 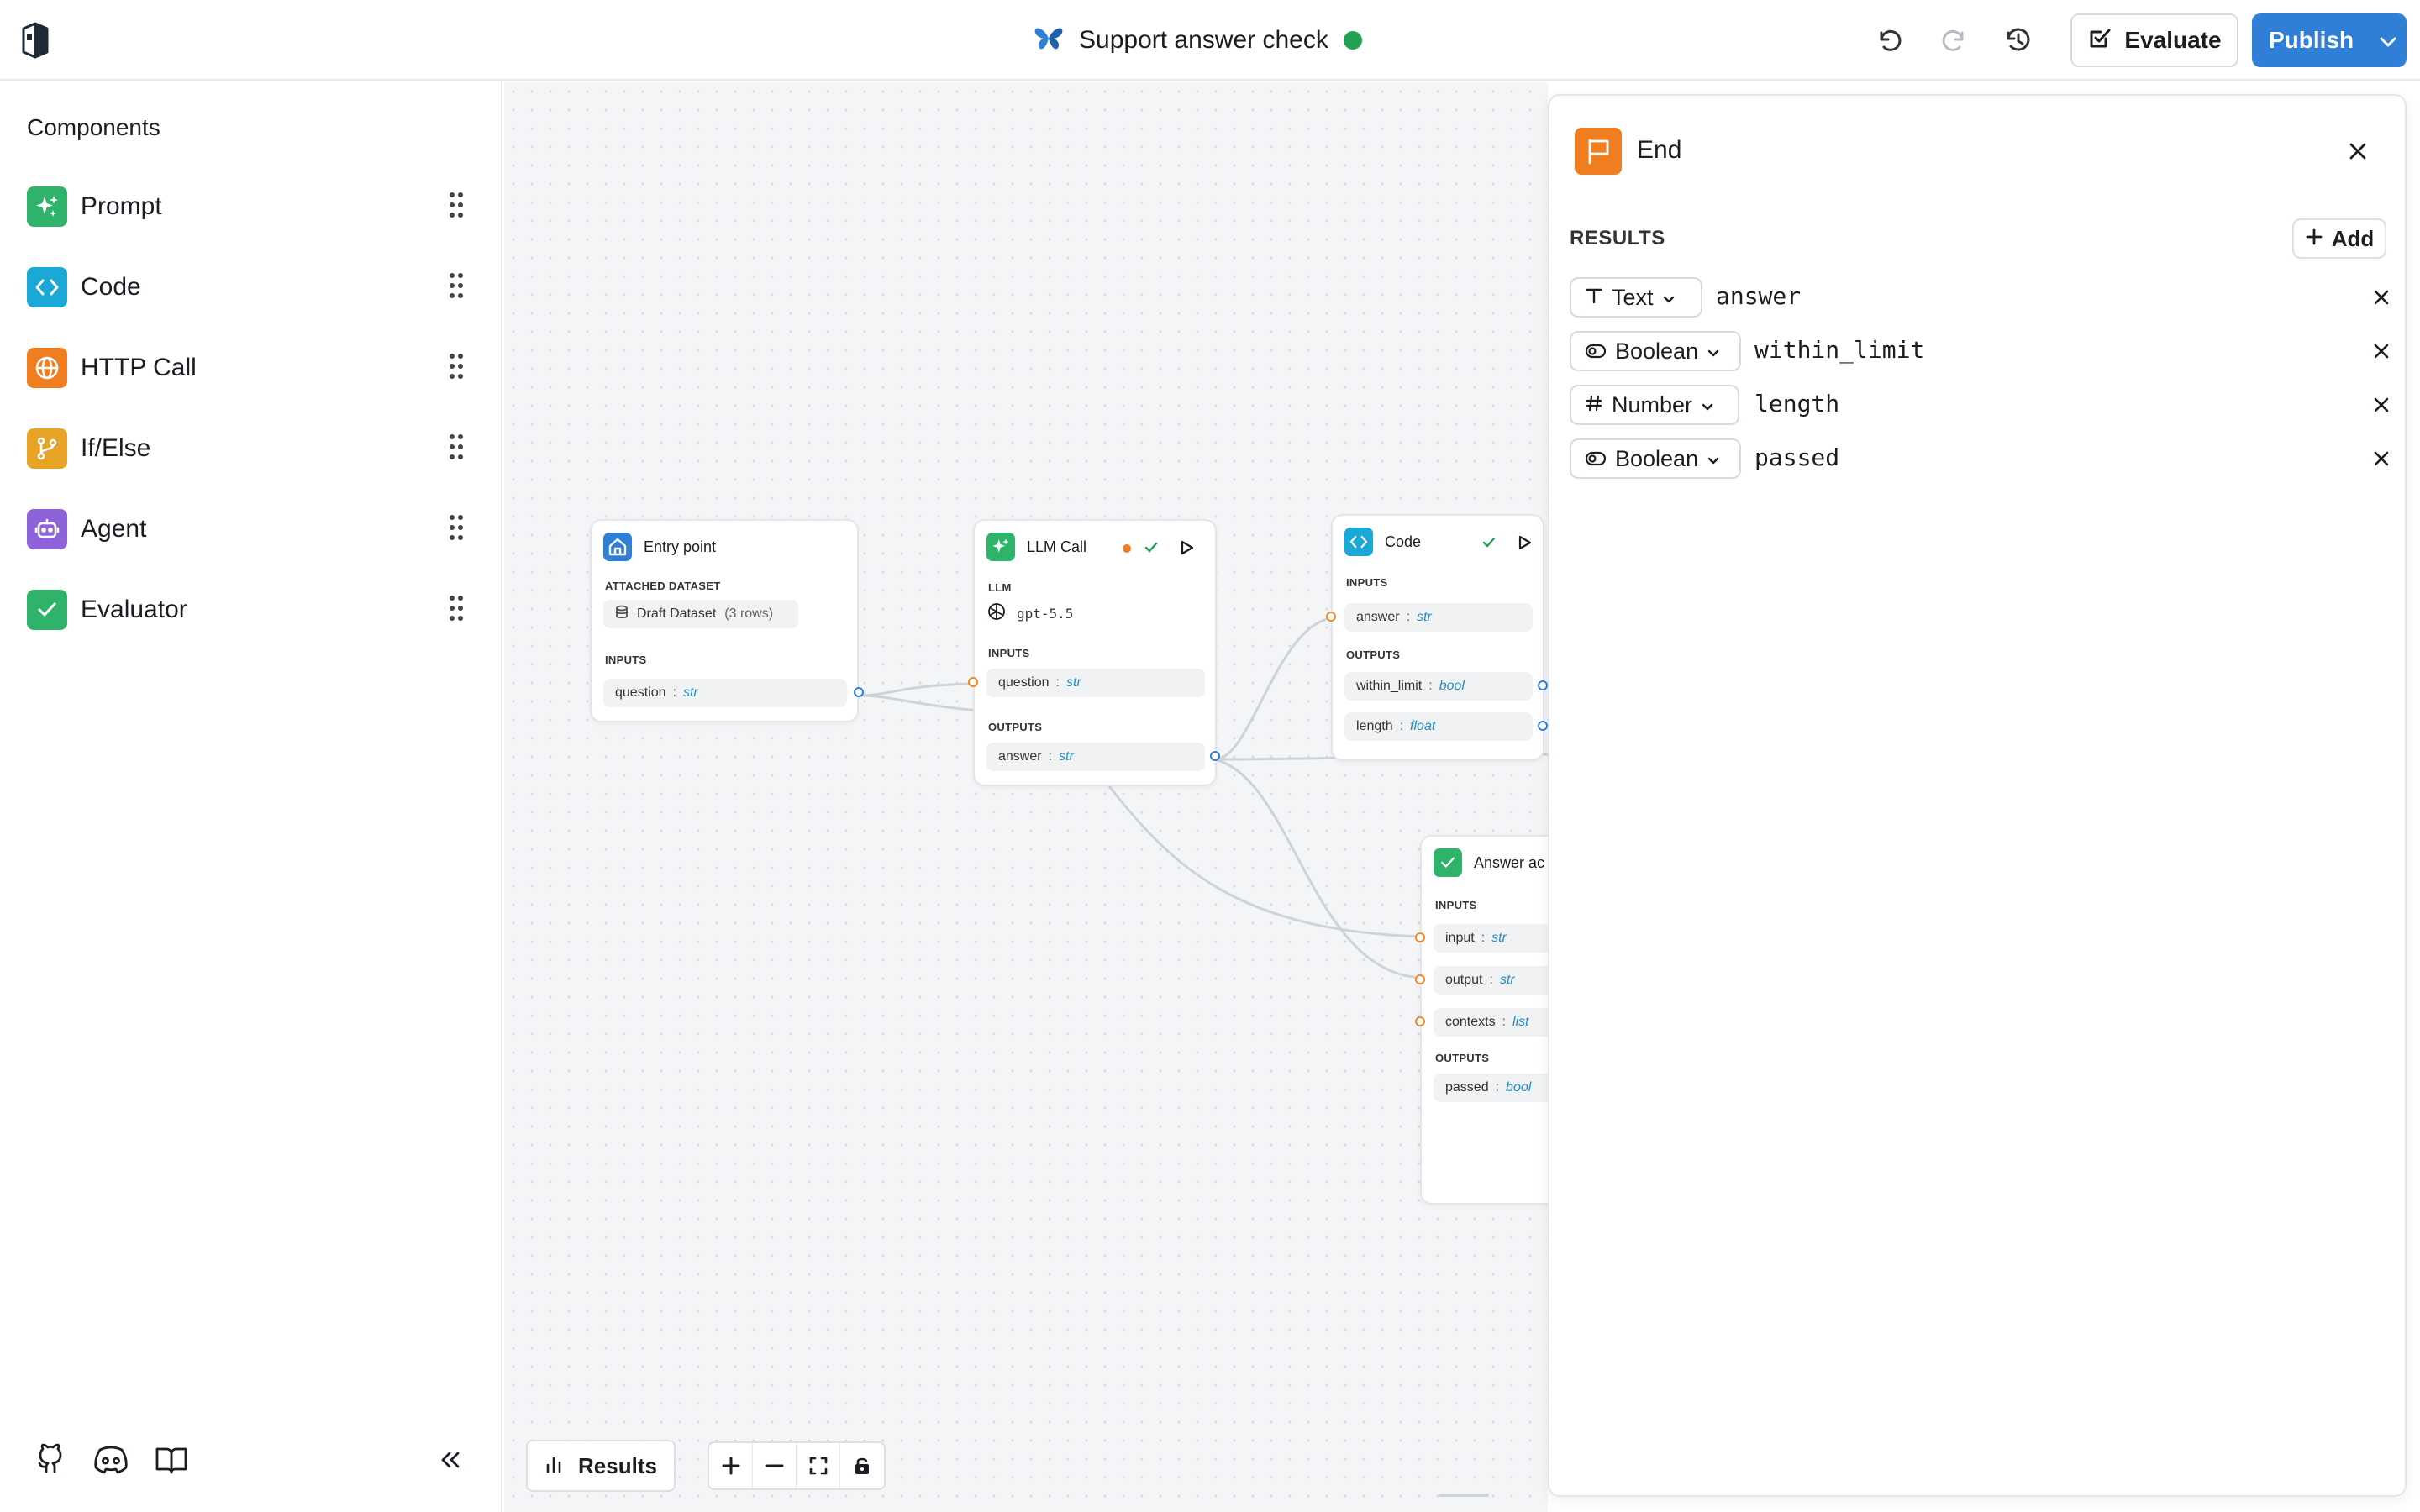 I want to click on undo-icon, so click(x=1889, y=40).